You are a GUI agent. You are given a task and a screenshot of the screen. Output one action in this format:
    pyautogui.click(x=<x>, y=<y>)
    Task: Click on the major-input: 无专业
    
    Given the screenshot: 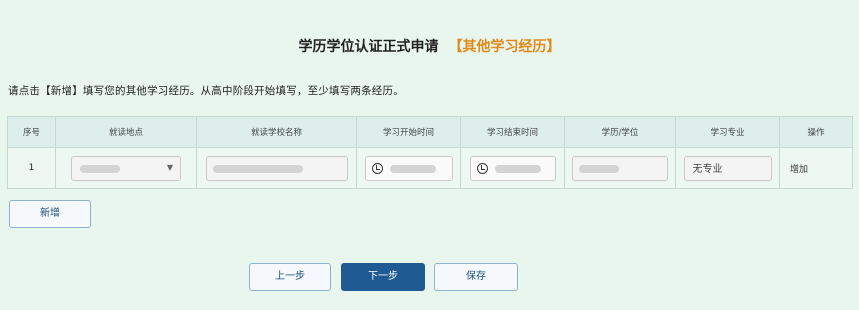 What is the action you would take?
    pyautogui.click(x=727, y=168)
    